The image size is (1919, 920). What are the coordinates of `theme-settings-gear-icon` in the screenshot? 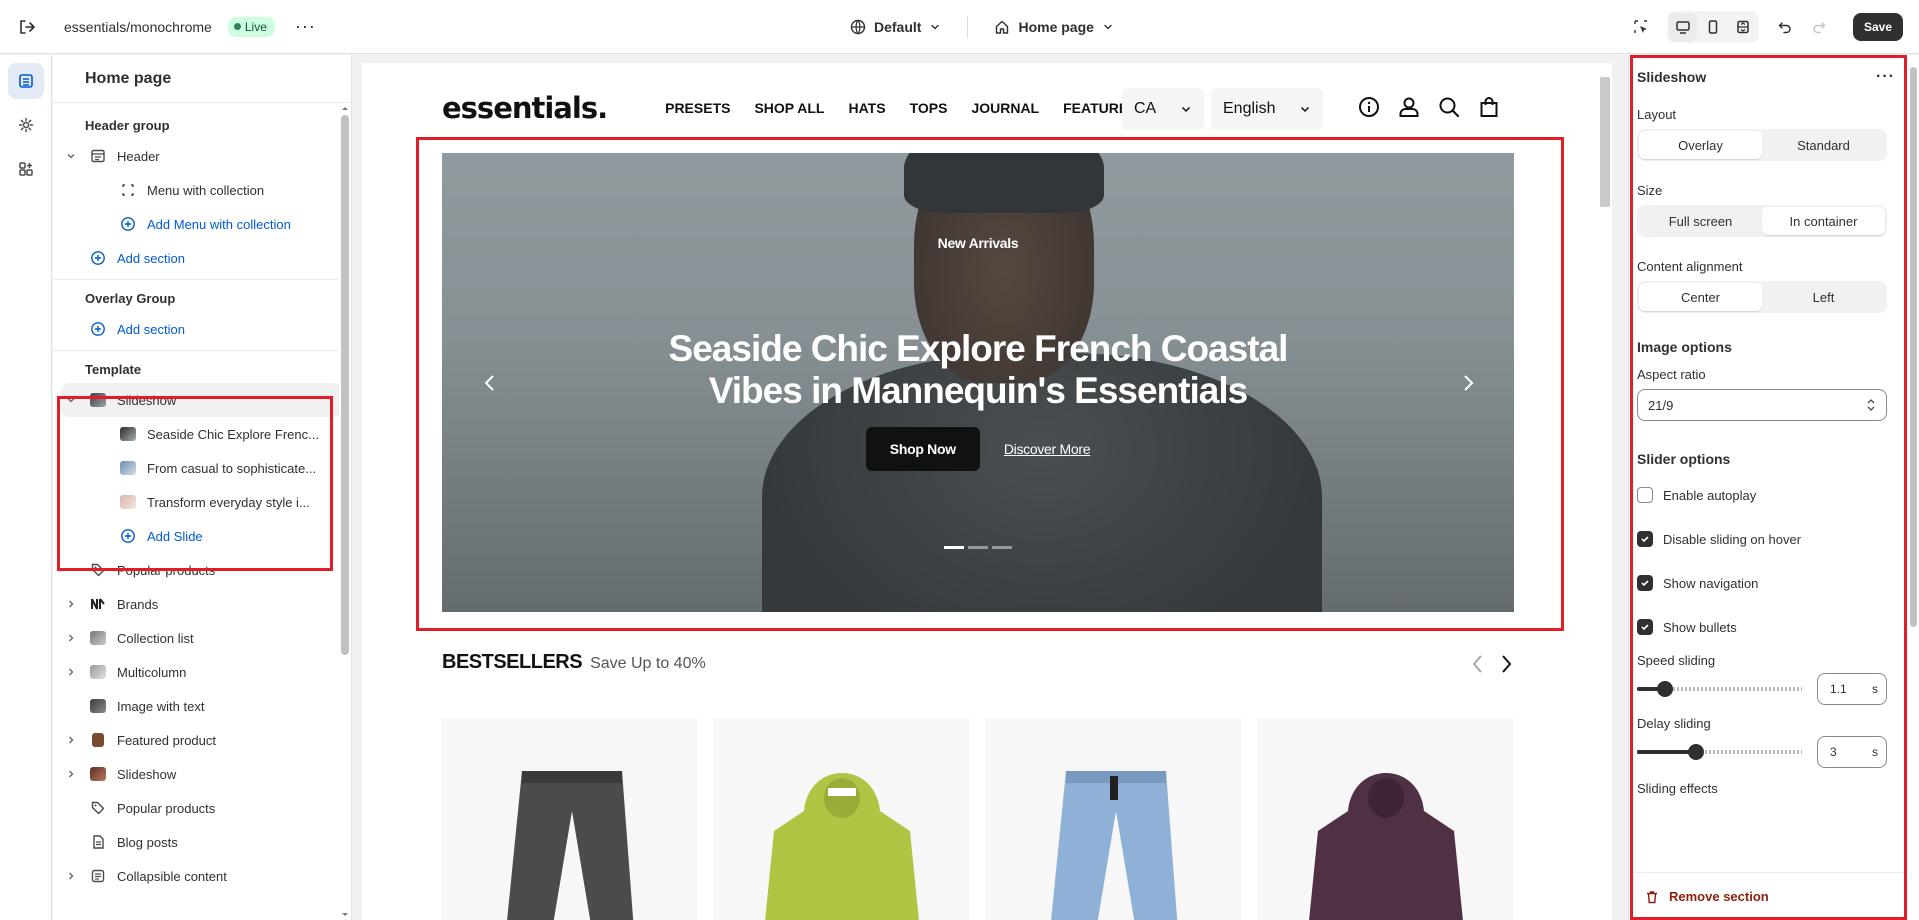 It's located at (26, 125).